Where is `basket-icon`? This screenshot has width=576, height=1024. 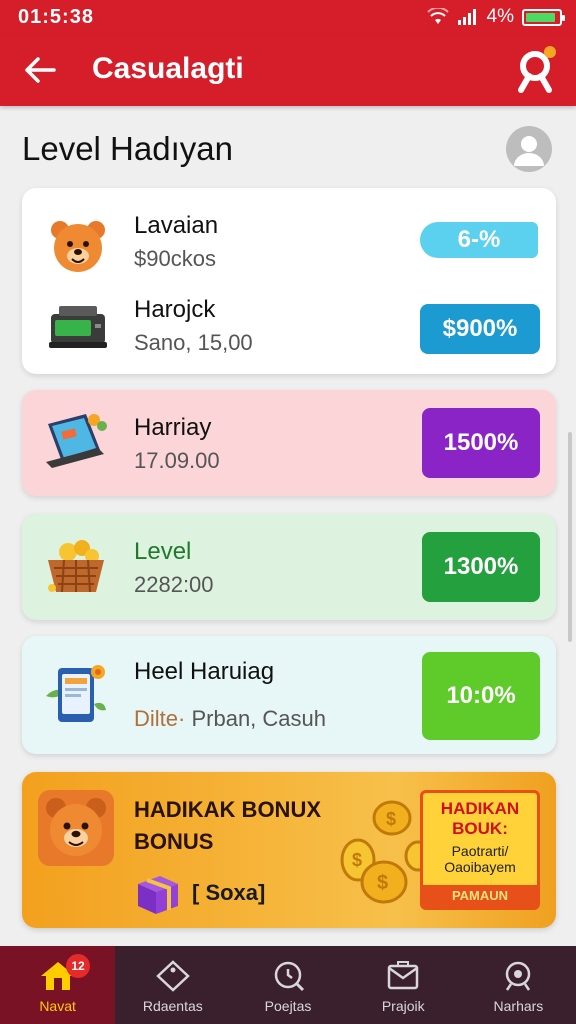 basket-icon is located at coordinates (76, 566).